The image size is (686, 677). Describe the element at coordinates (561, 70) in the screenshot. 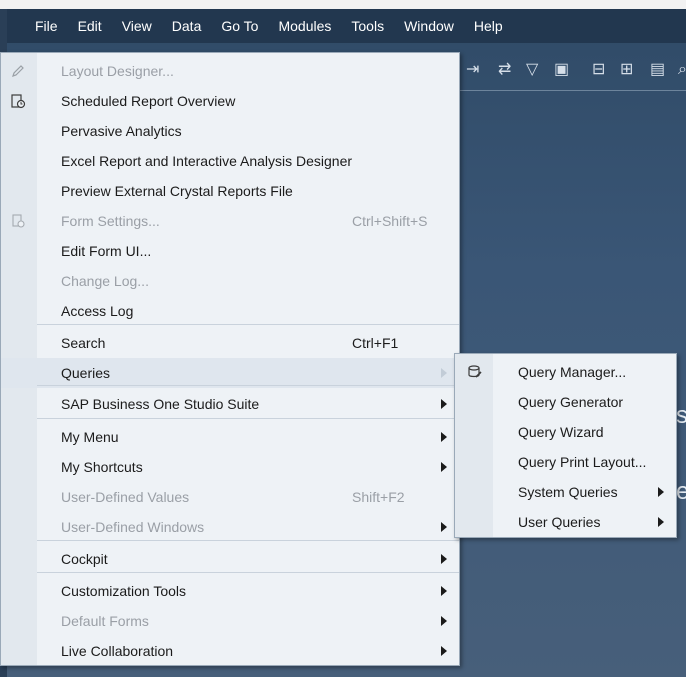

I see `sort-icon: ▣` at that location.